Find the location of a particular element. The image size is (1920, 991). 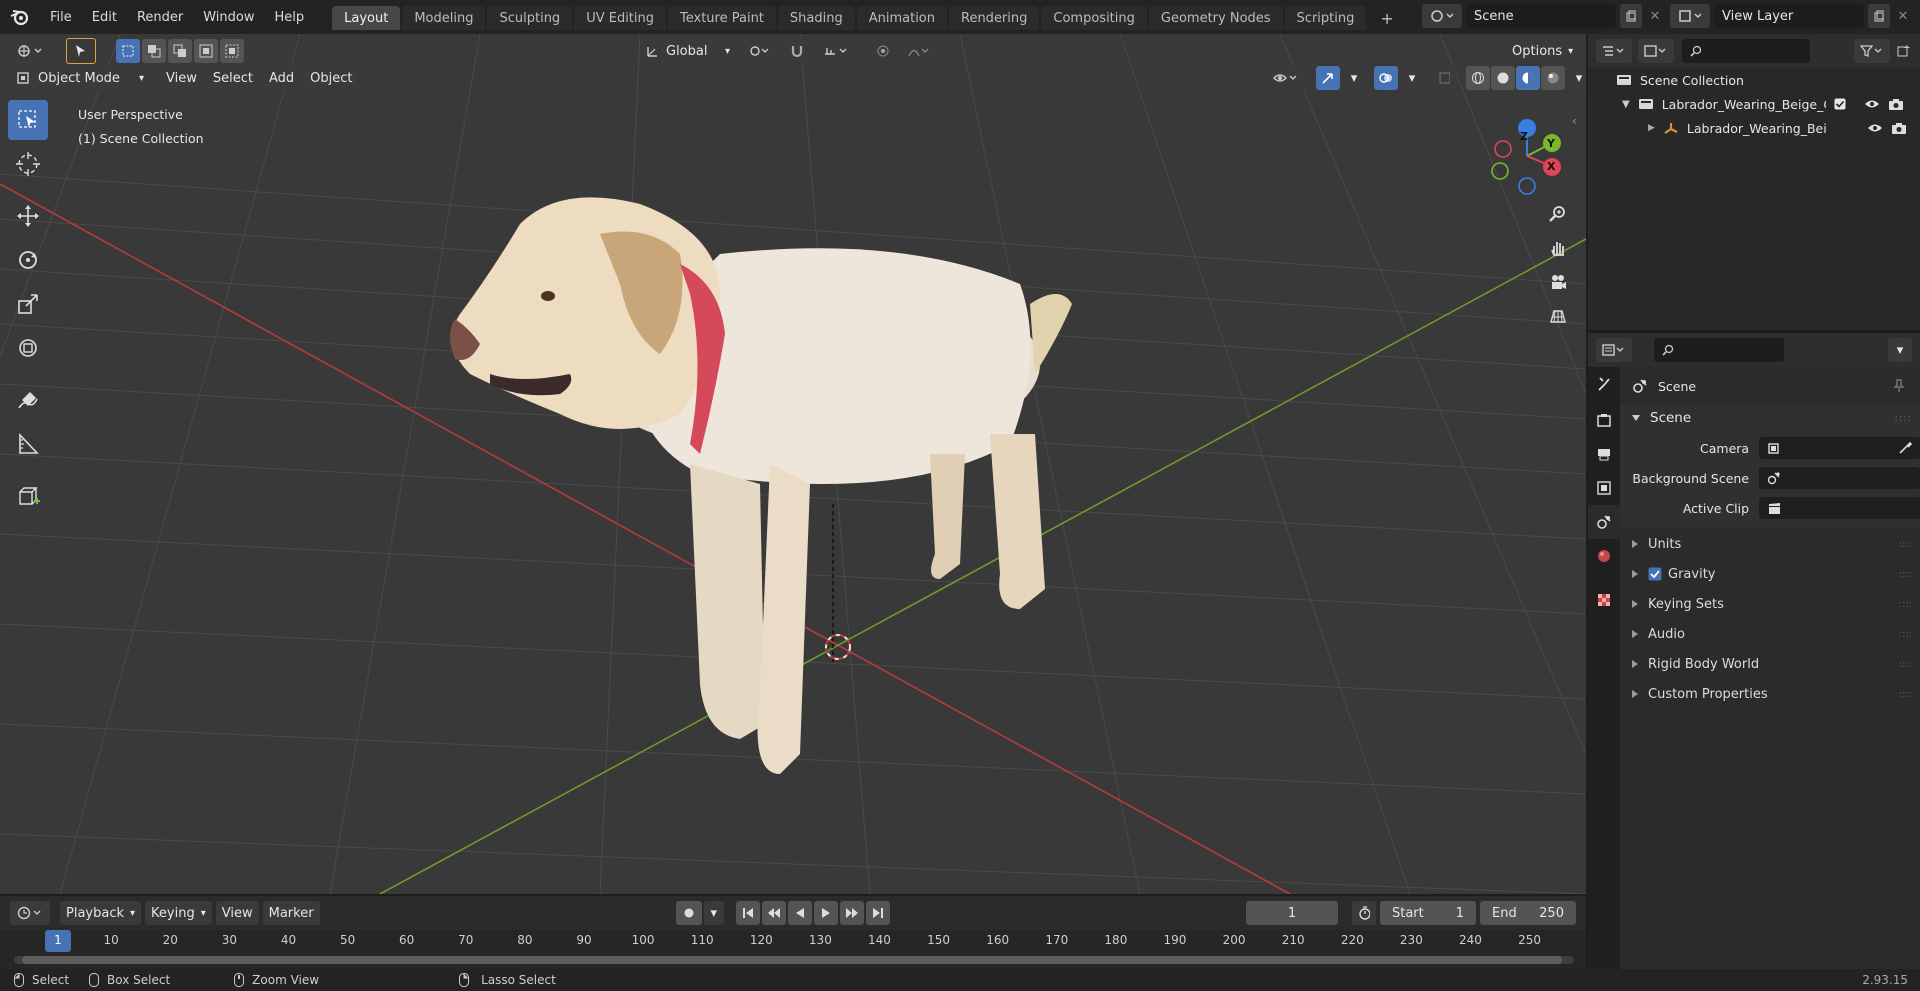

tab-sculpting: Sculpting is located at coordinates (530, 18).